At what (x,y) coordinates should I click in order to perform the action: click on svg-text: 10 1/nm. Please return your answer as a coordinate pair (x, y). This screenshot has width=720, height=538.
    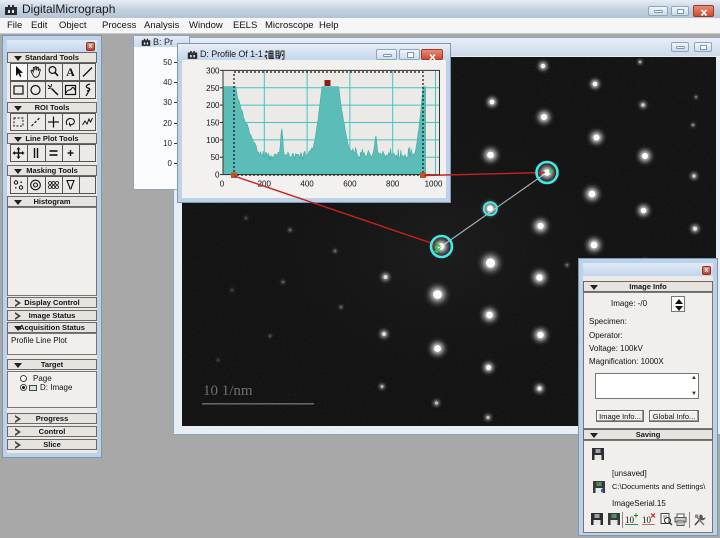
    Looking at the image, I should click on (228, 391).